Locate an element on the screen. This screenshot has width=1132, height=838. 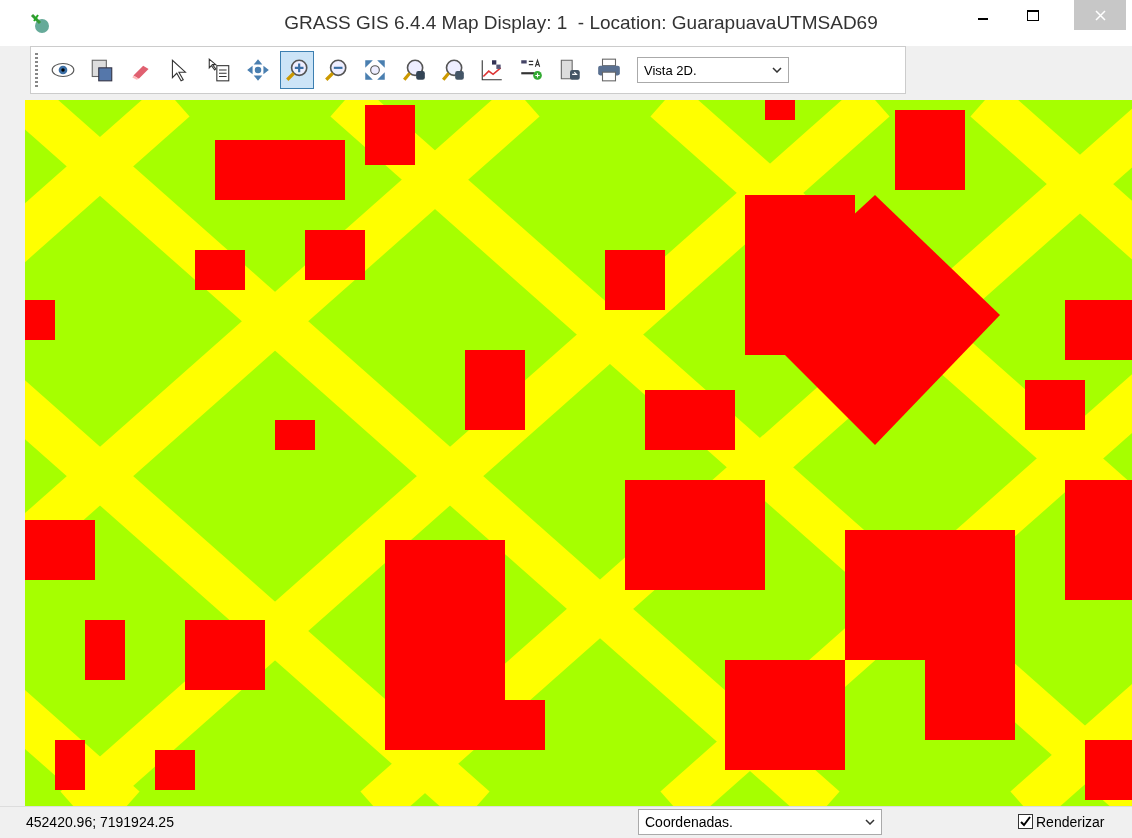
layers-icon is located at coordinates (102, 70).